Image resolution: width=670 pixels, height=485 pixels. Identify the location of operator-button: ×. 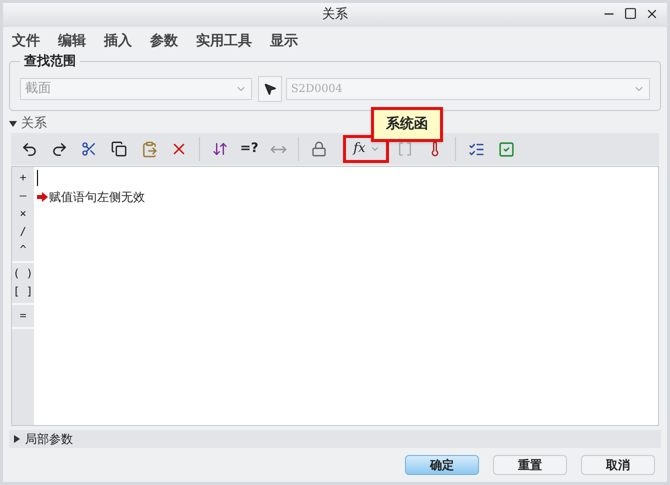
(23, 214).